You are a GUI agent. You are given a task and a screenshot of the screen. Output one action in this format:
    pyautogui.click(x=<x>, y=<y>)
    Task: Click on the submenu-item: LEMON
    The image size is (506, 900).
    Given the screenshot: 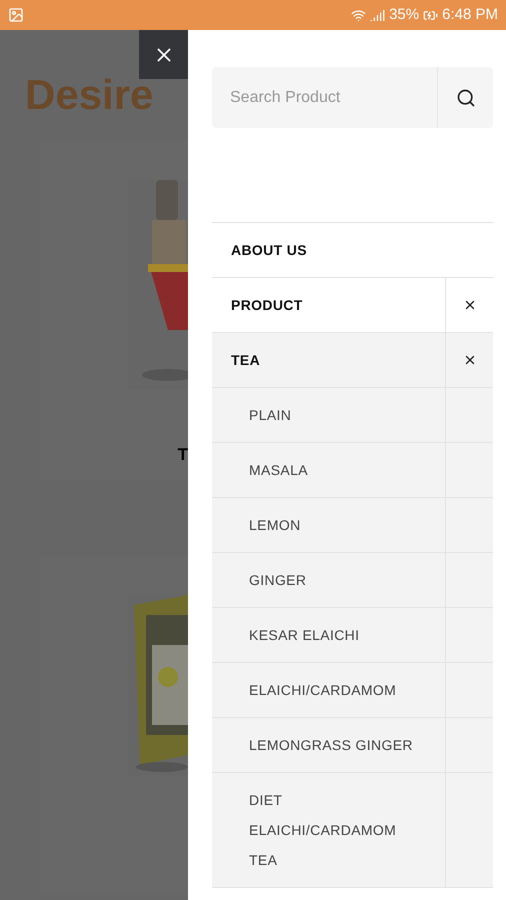 What is the action you would take?
    pyautogui.click(x=328, y=525)
    